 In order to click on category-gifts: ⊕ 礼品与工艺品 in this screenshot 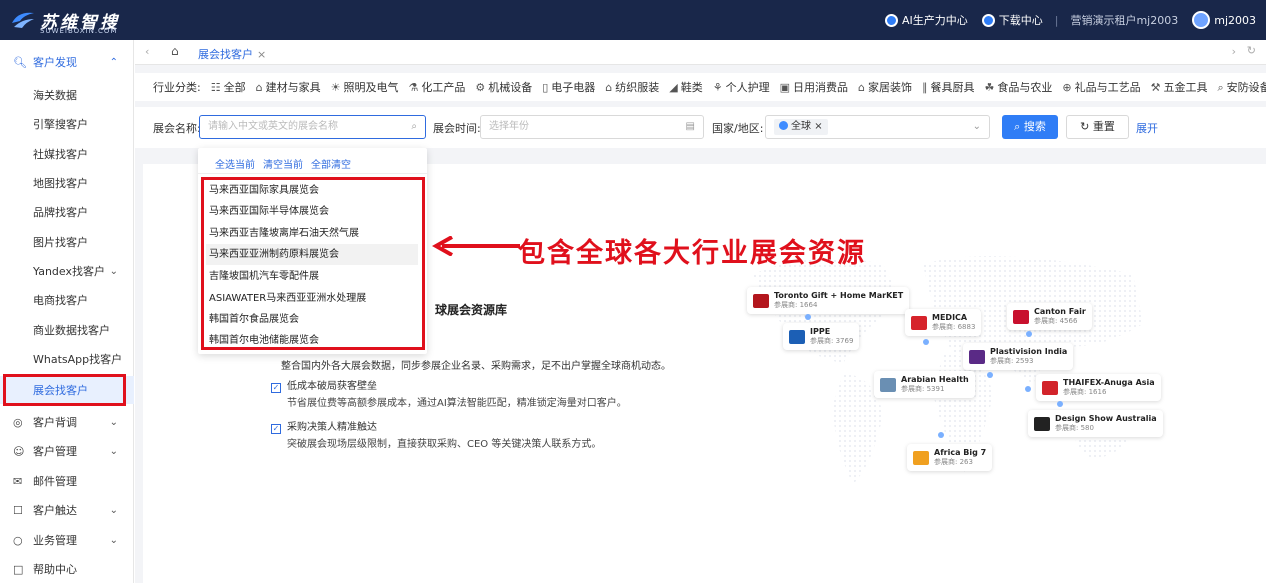, I will do `click(1101, 87)`.